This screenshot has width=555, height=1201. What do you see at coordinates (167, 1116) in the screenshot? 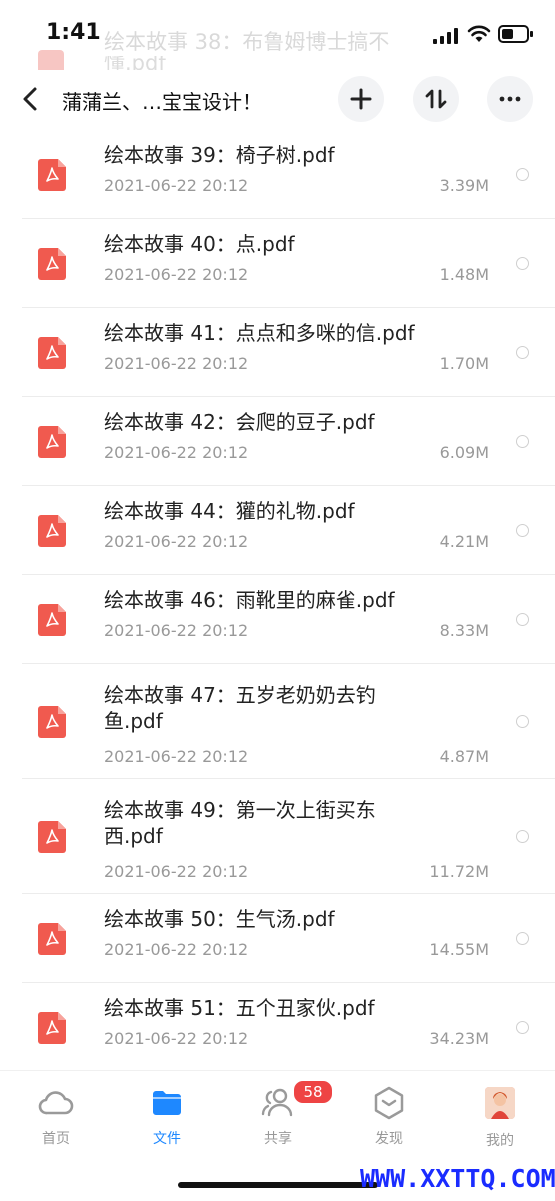
I see `tab-files: 文件` at bounding box center [167, 1116].